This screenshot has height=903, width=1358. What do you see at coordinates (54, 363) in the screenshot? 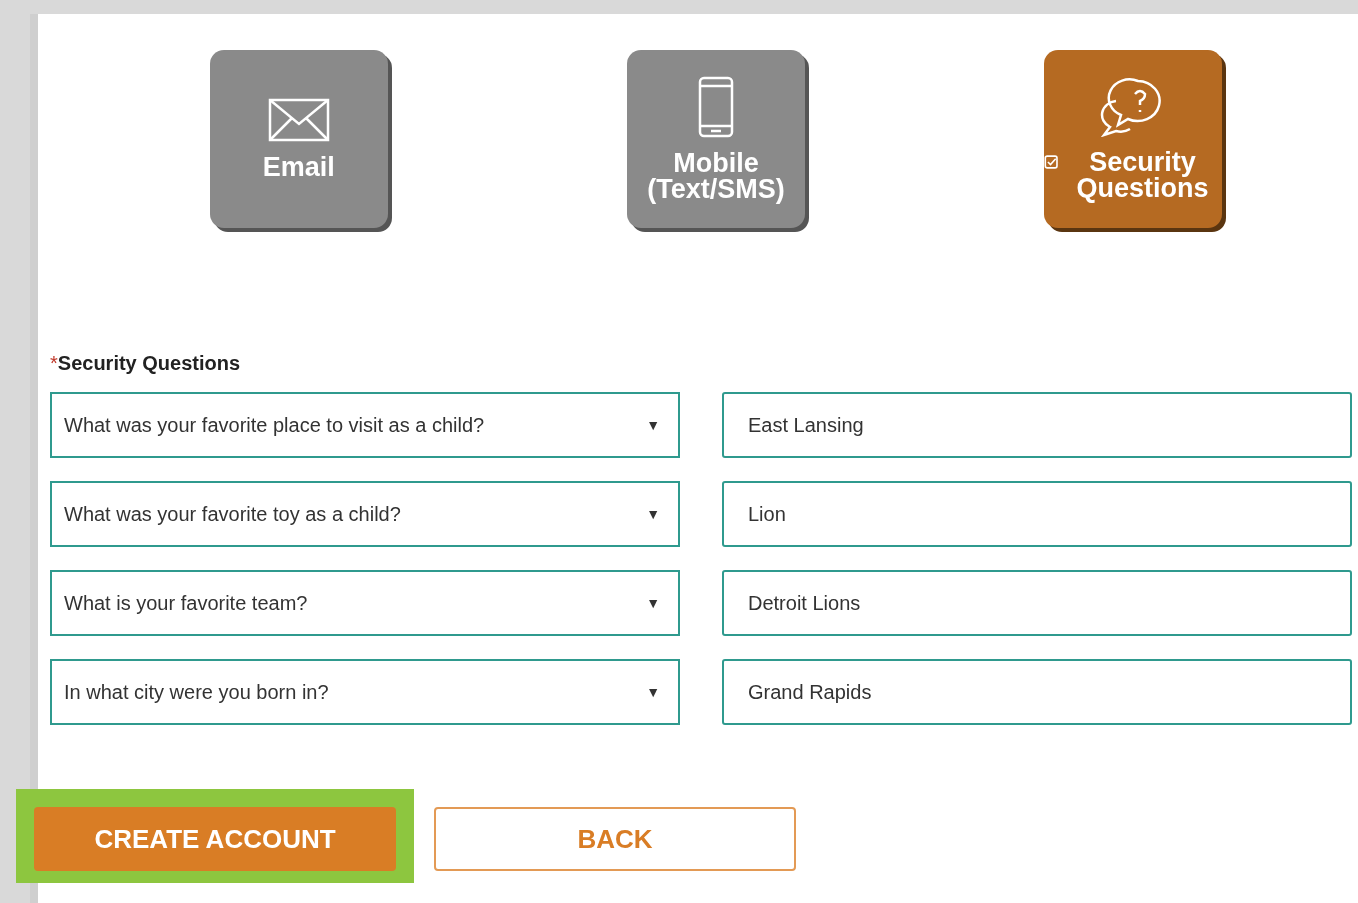
I see `required-mark: *` at bounding box center [54, 363].